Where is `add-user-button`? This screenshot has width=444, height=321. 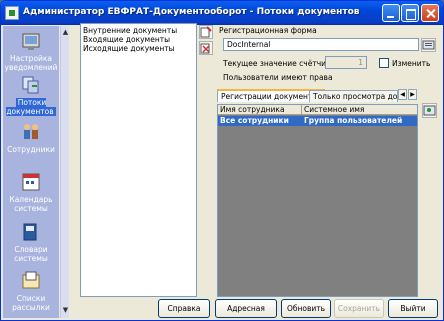
add-user-button is located at coordinates (429, 110).